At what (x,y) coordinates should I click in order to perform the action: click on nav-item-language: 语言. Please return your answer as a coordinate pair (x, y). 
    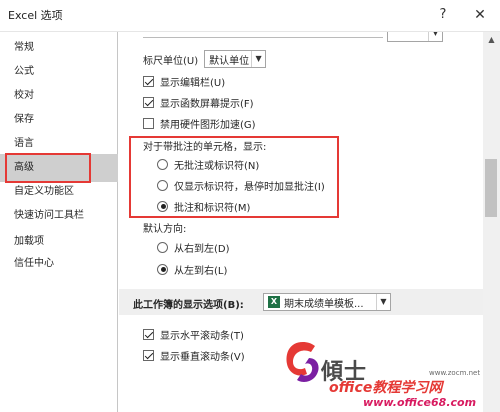
    Looking at the image, I should click on (59, 144).